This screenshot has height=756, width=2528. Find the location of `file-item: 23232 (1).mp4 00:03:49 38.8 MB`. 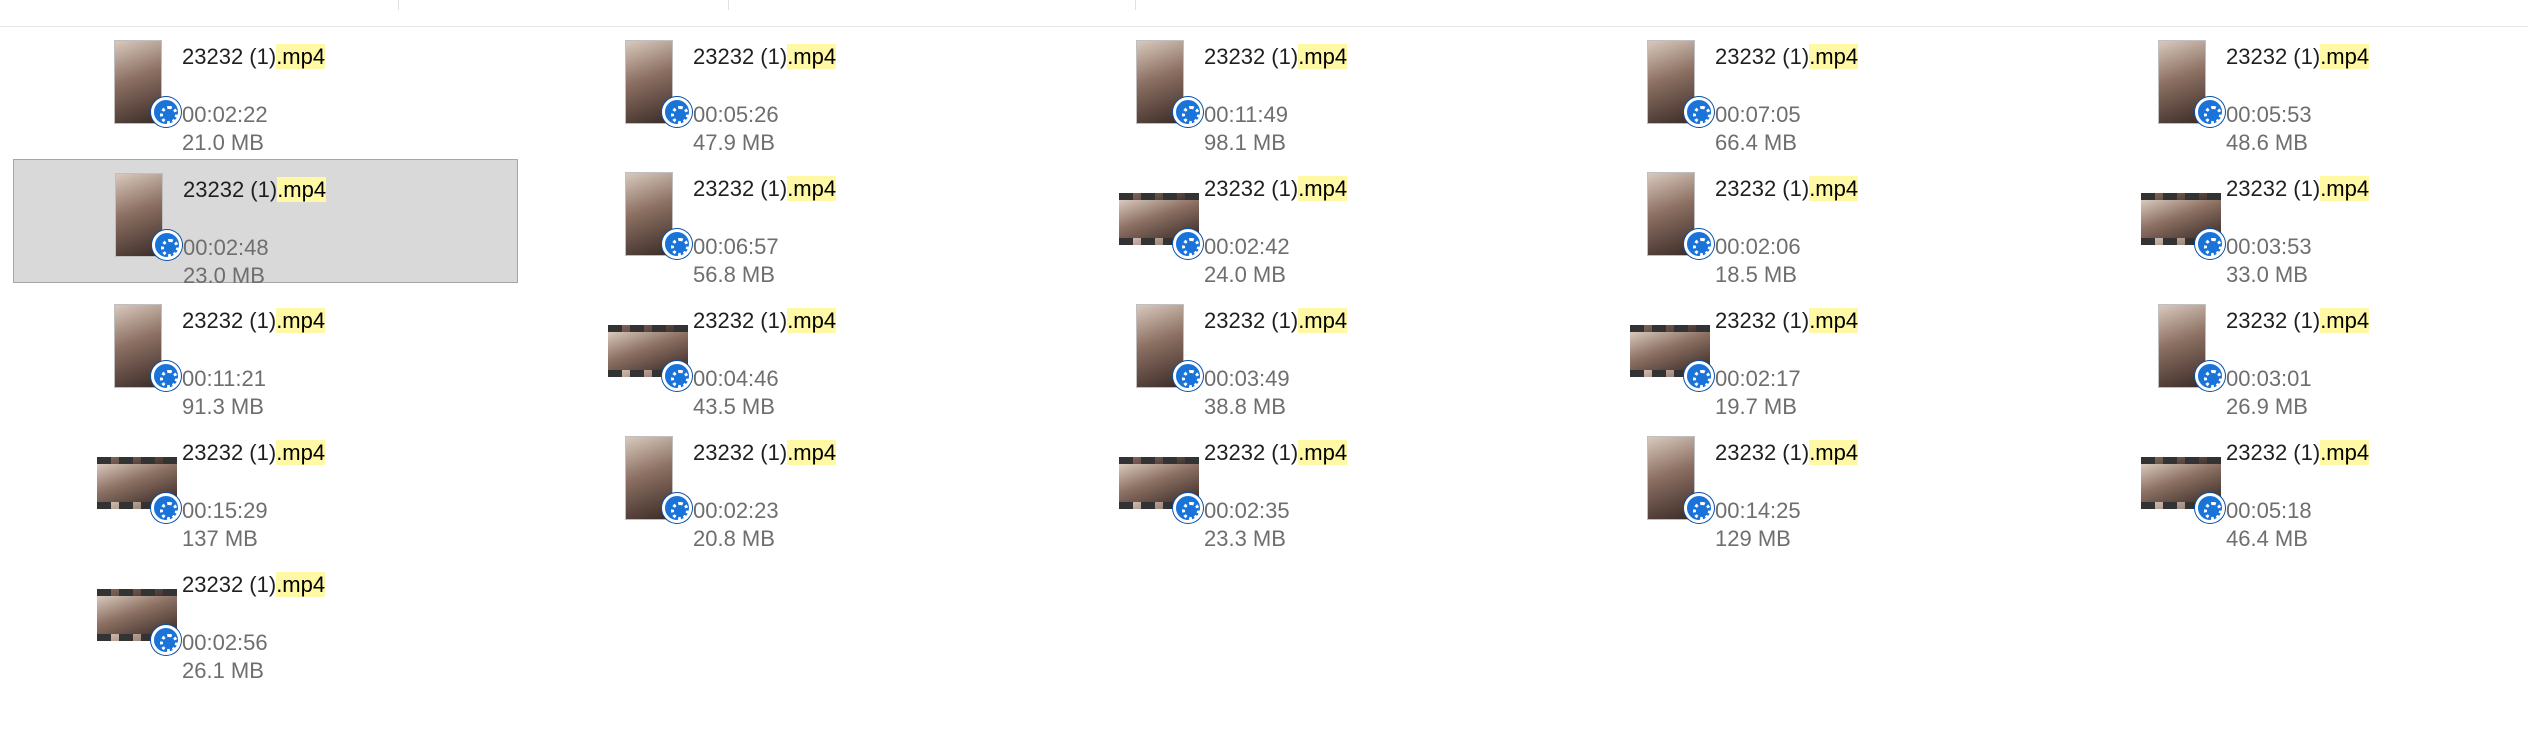

file-item: 23232 (1).mp4 00:03:49 38.8 MB is located at coordinates (1287, 355).